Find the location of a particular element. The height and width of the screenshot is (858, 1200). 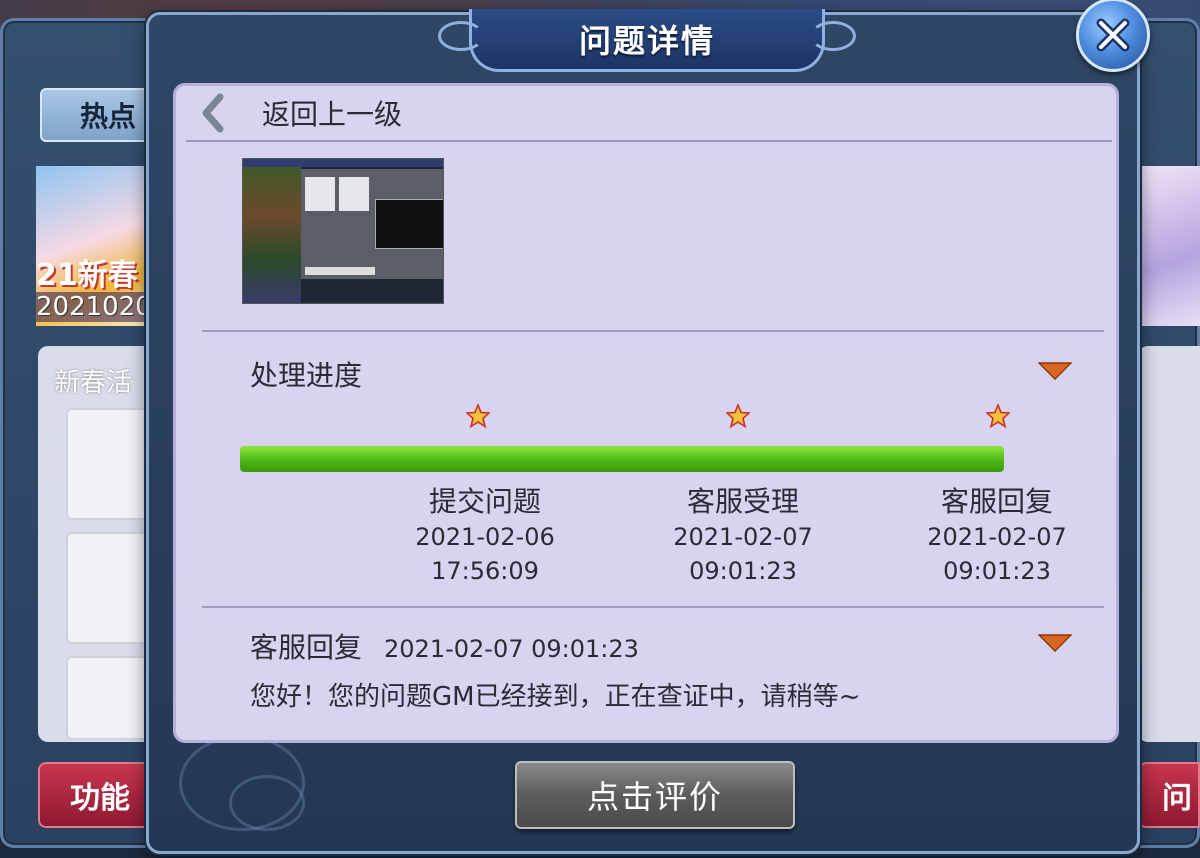

stage-name: 提交问题 is located at coordinates (484, 501).